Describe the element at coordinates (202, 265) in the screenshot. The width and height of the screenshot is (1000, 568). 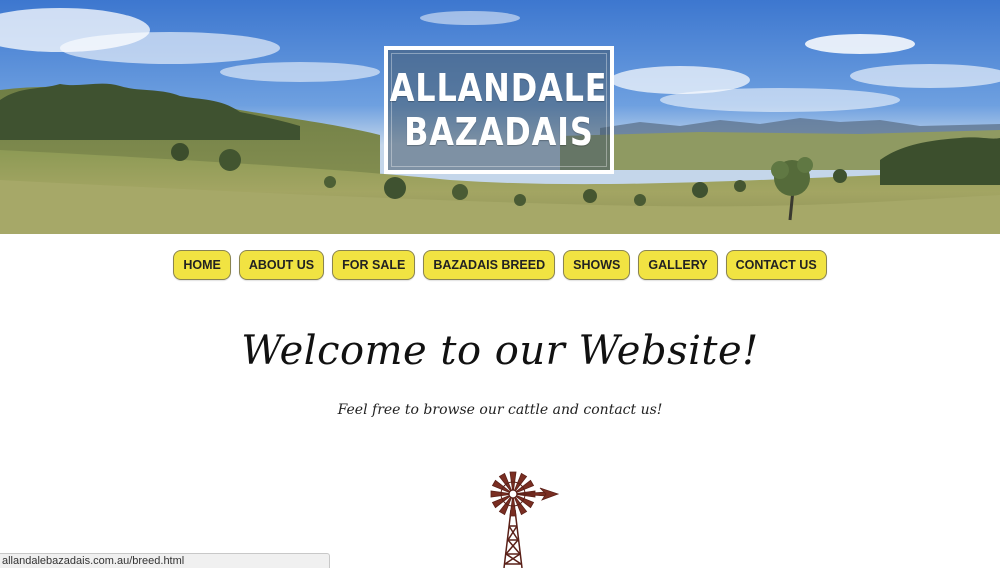
I see `nav-home-button: HOME` at that location.